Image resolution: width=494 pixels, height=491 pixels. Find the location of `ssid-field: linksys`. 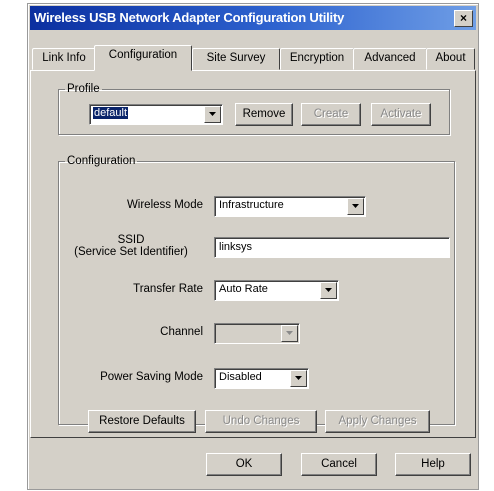

ssid-field: linksys is located at coordinates (332, 247).